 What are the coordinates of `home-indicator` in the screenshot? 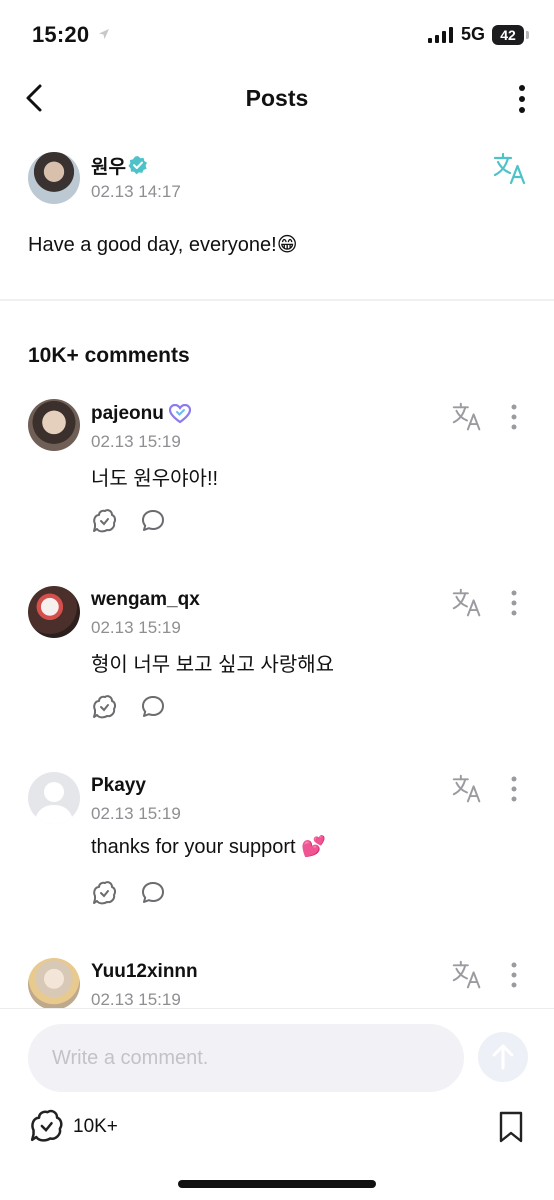 It's located at (277, 1184).